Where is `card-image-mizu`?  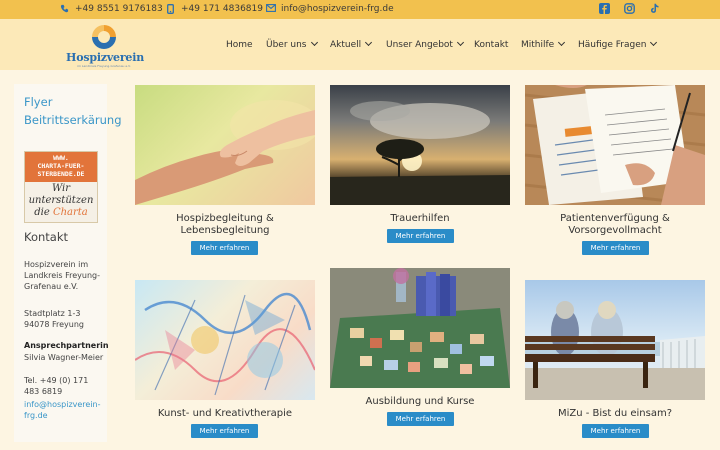 card-image-mizu is located at coordinates (615, 340).